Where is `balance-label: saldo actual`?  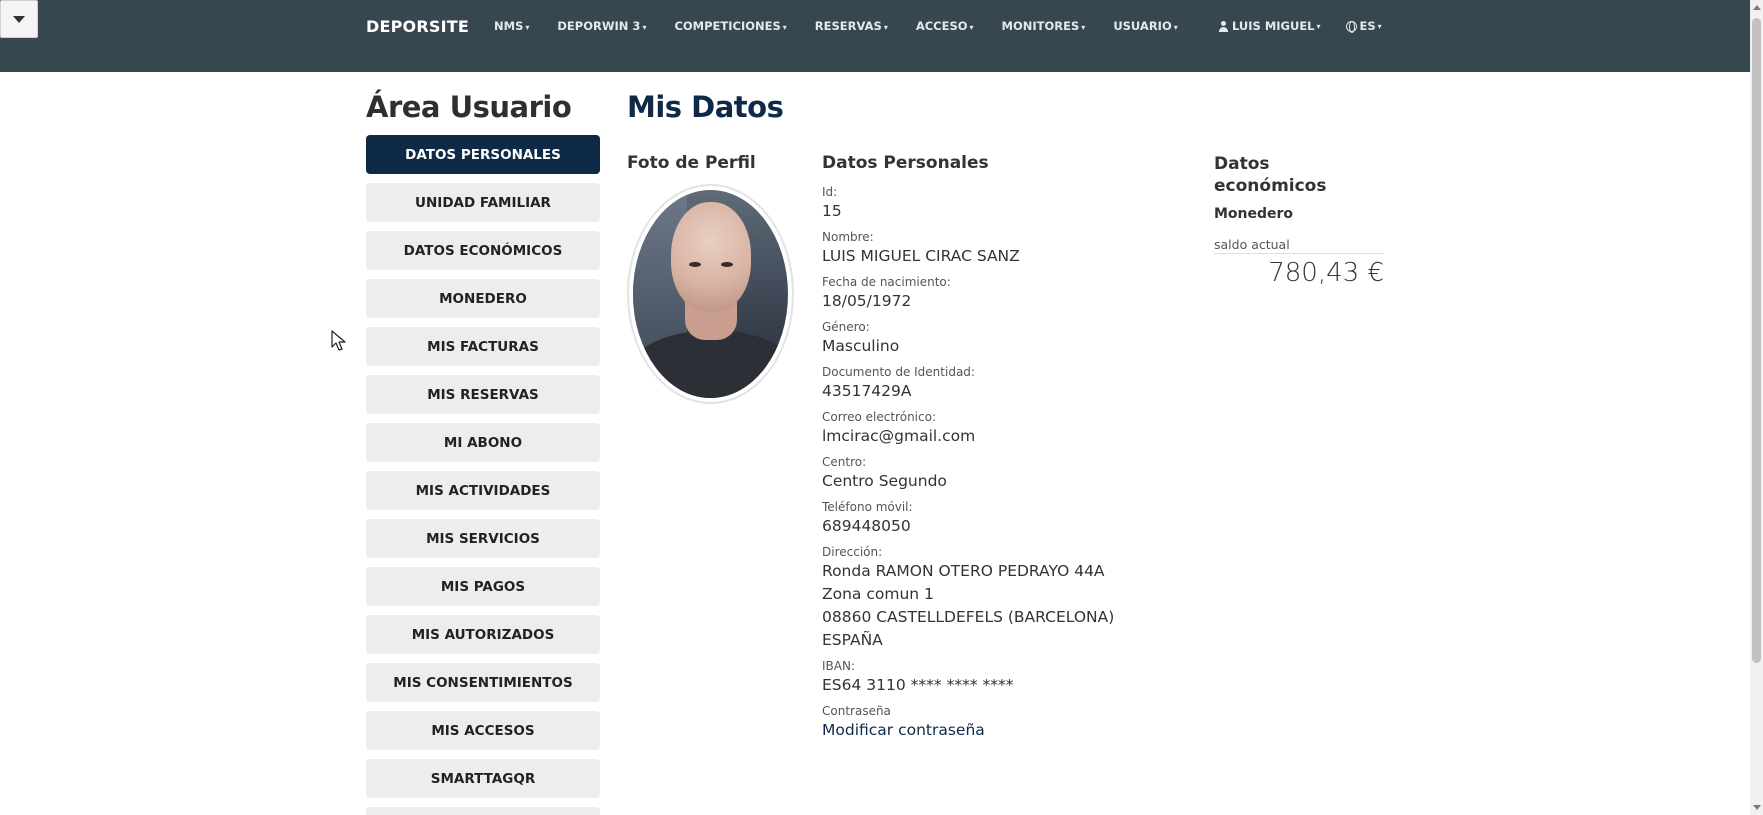 balance-label: saldo actual is located at coordinates (1299, 245).